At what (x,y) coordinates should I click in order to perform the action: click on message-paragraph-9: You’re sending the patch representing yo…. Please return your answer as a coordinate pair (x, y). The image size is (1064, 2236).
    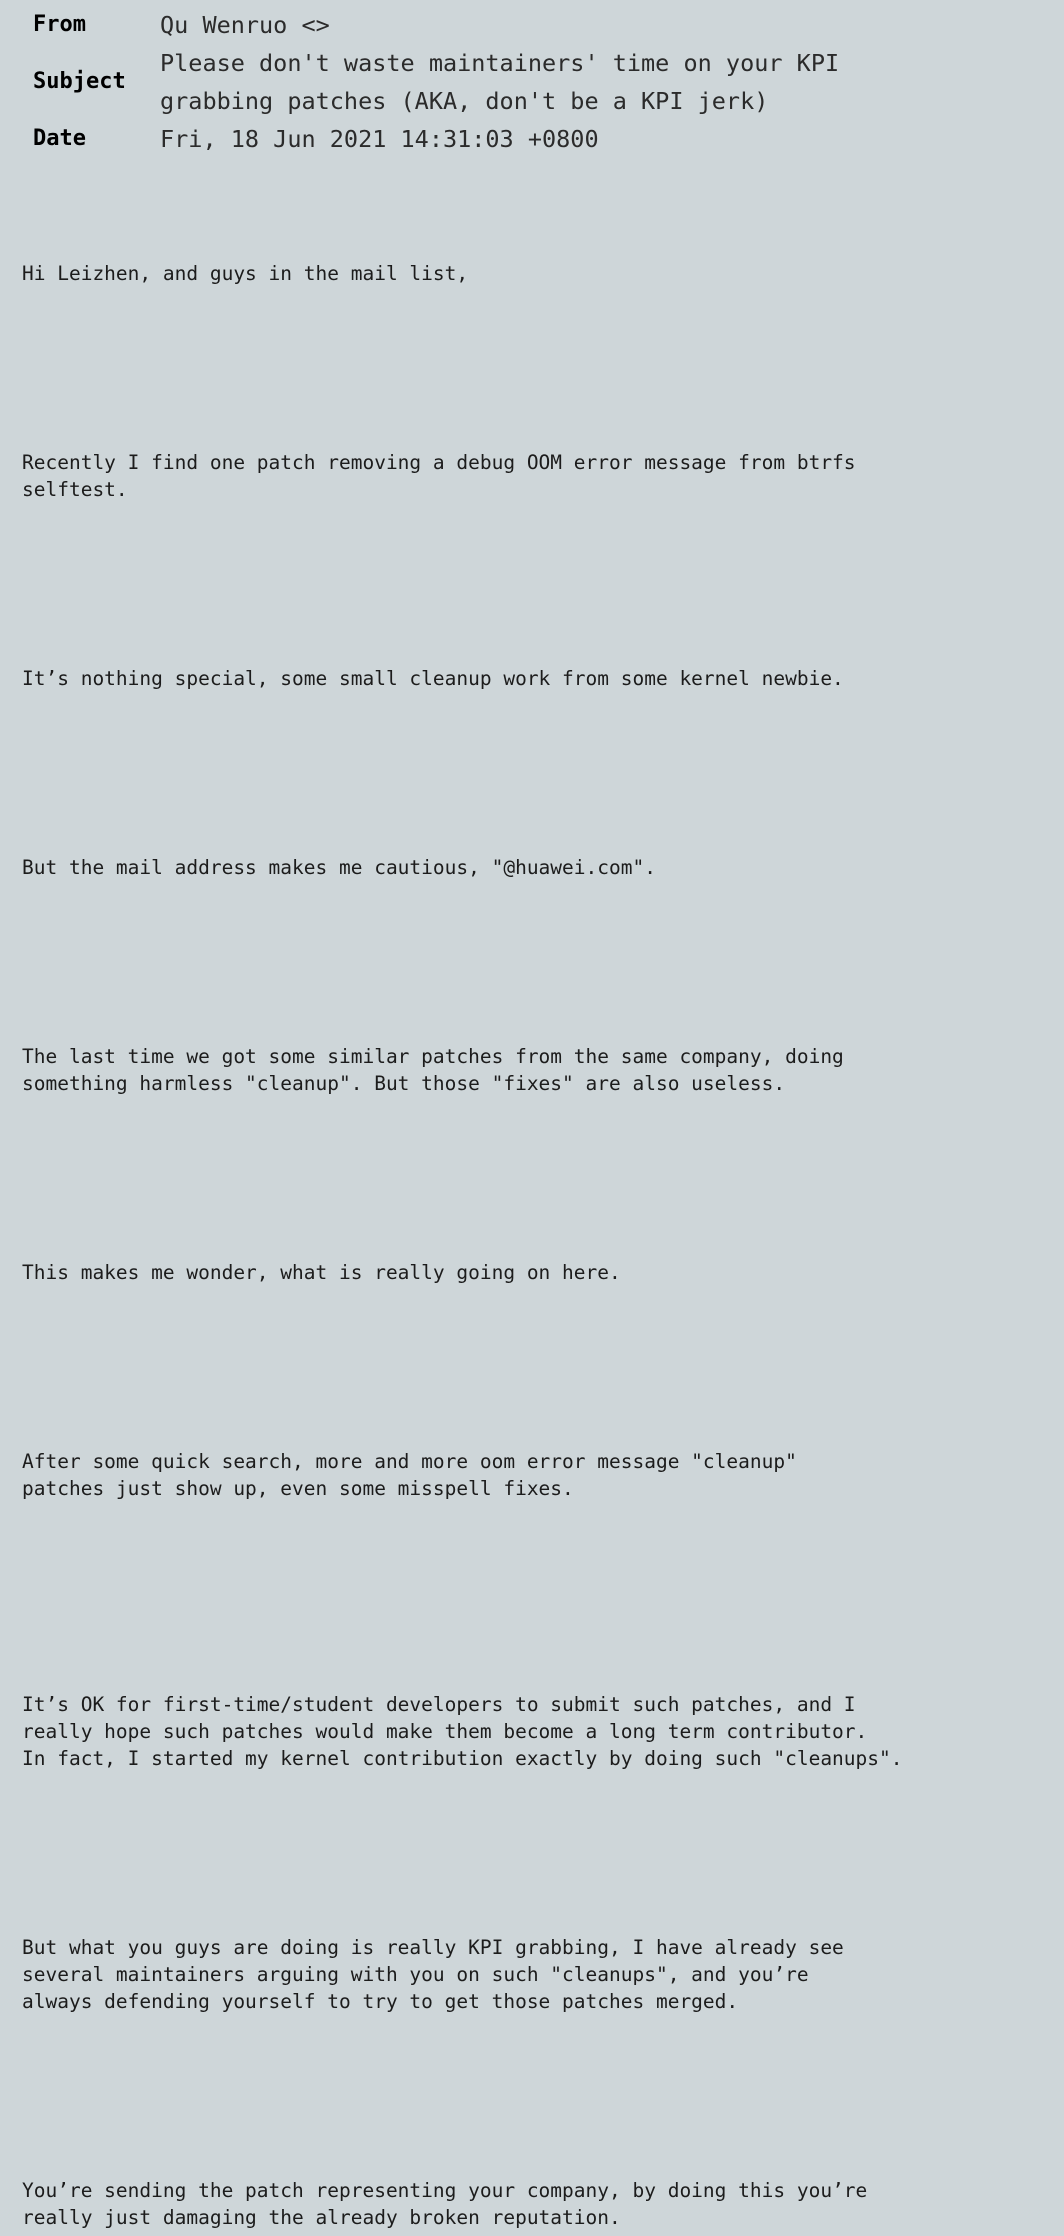
    Looking at the image, I should click on (445, 2204).